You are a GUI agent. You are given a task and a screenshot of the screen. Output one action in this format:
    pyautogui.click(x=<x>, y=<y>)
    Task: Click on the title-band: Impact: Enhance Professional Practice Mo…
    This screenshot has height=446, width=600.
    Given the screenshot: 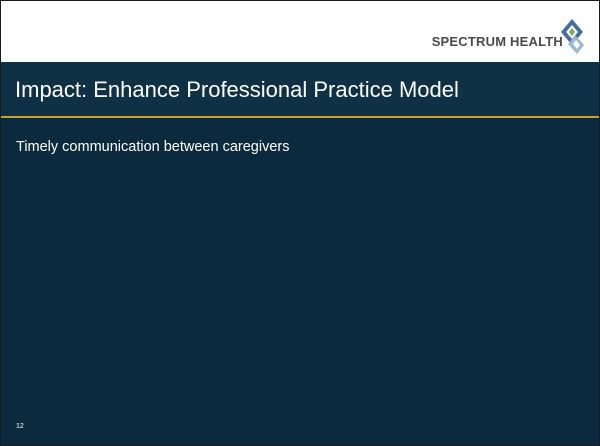 What is the action you would take?
    pyautogui.click(x=300, y=89)
    